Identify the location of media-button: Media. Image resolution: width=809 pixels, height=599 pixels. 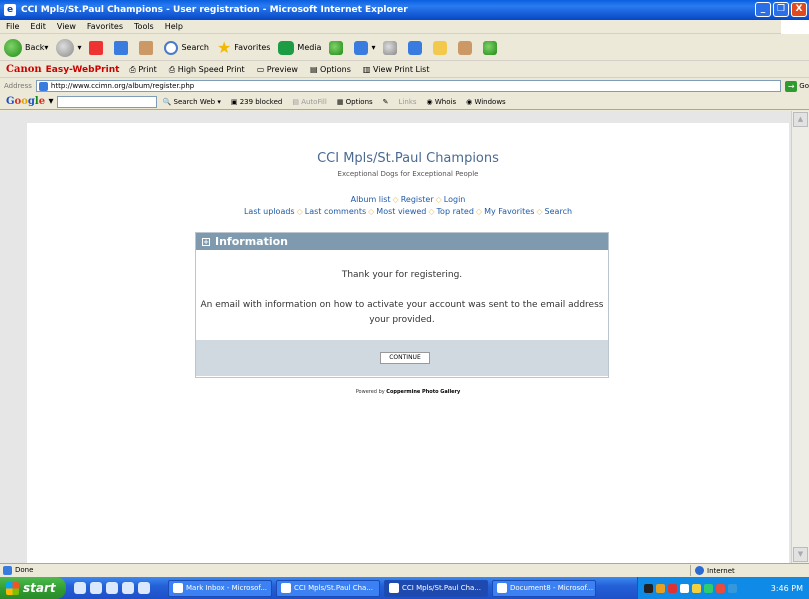
(299, 47).